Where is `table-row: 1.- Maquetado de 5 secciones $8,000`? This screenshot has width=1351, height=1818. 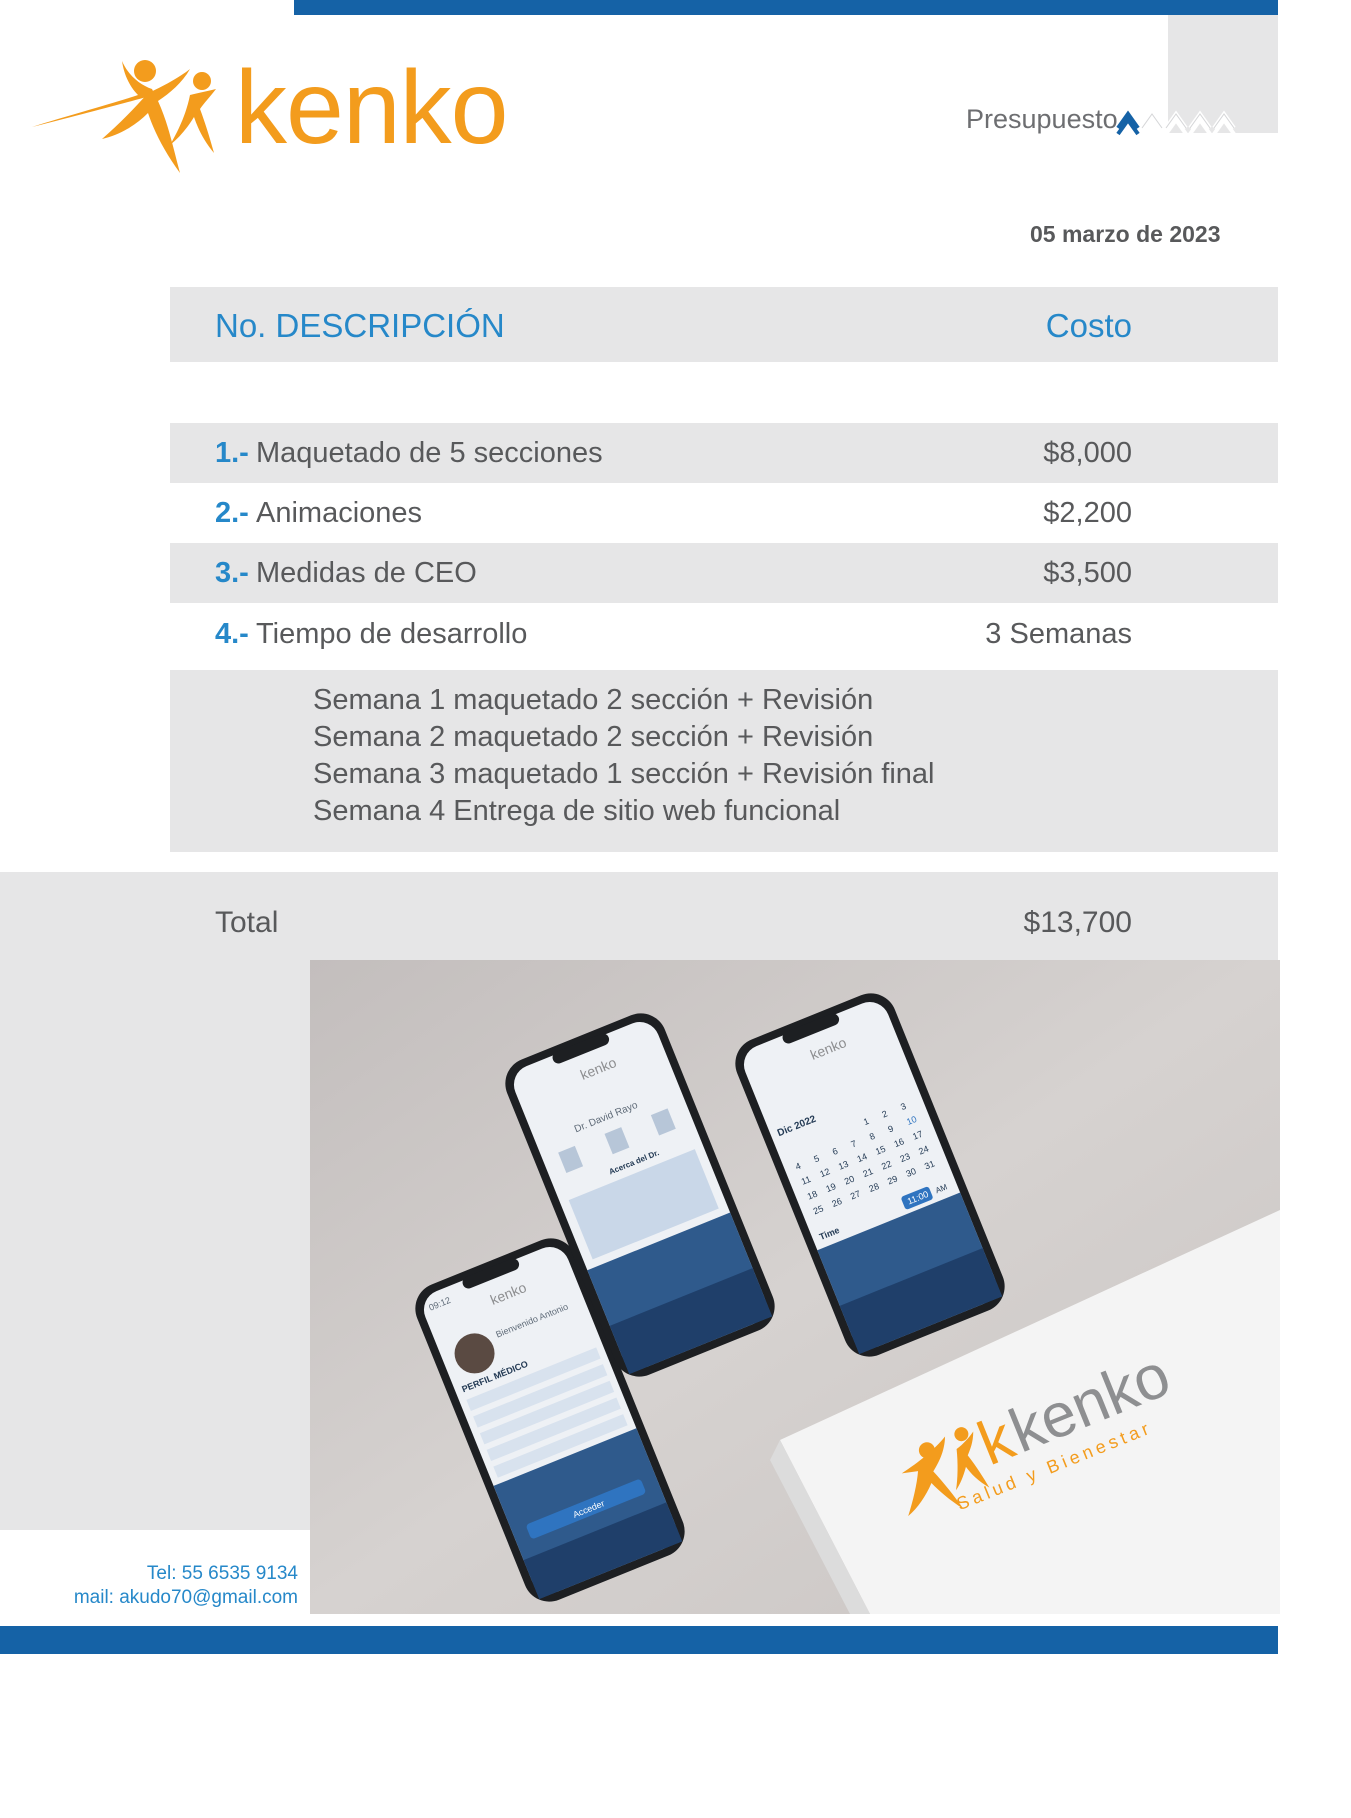
table-row: 1.- Maquetado de 5 secciones $8,000 is located at coordinates (724, 453).